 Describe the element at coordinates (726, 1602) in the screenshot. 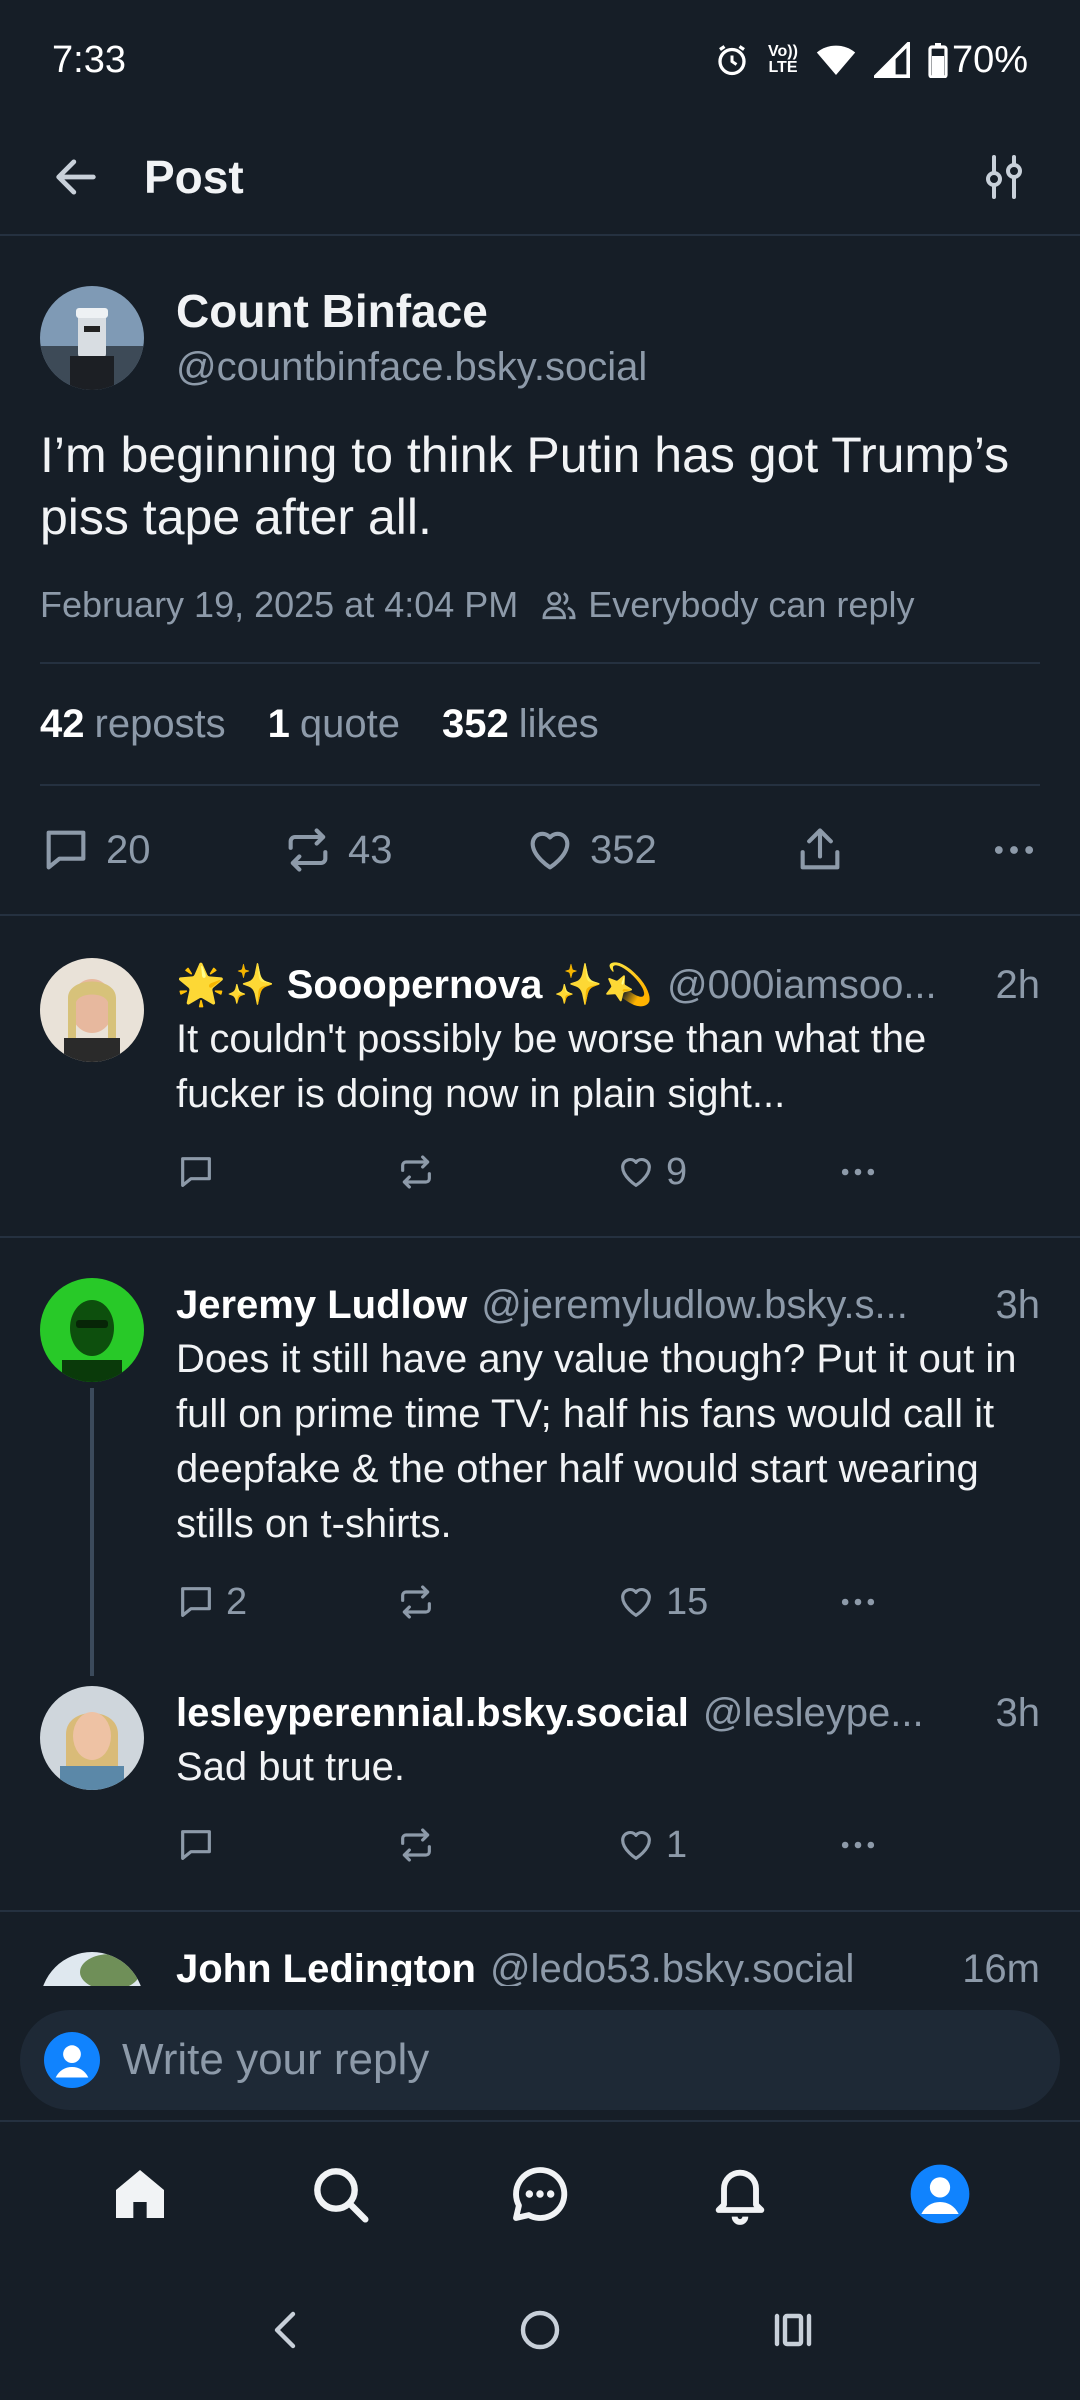

I see `like-button: 15` at that location.